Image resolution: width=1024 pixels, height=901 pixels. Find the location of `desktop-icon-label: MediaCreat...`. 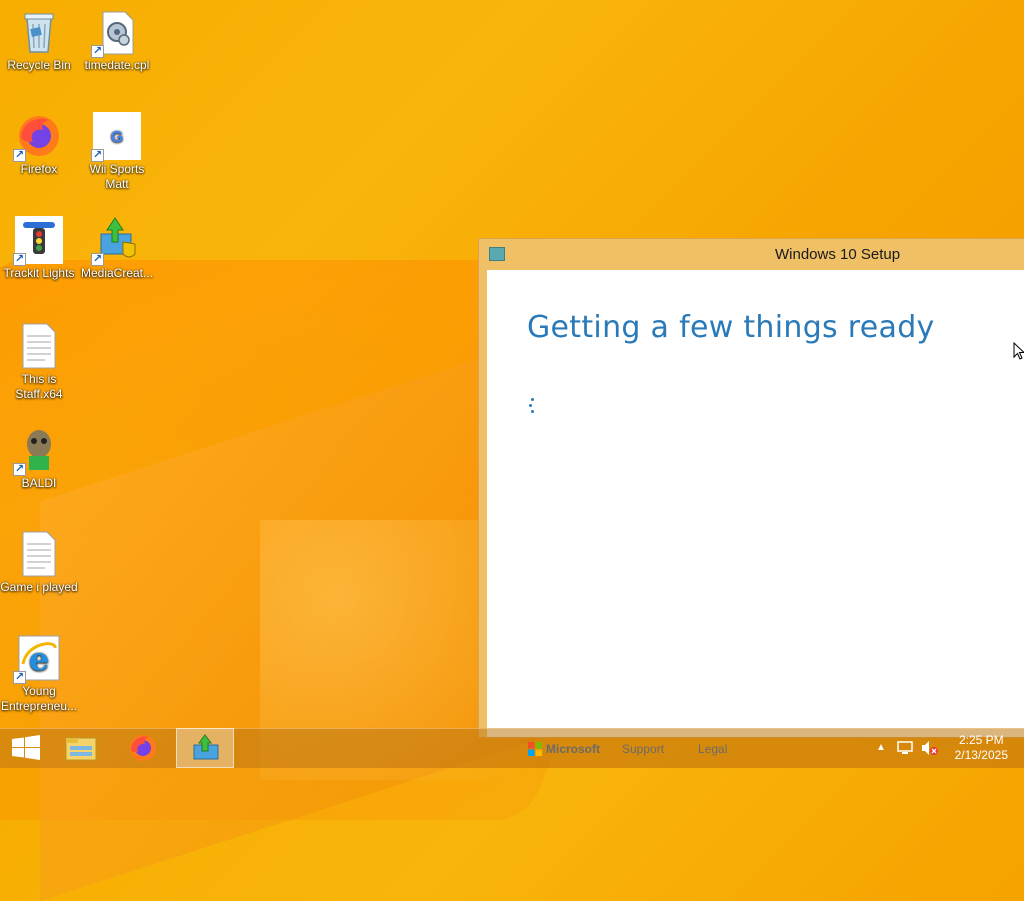

desktop-icon-label: MediaCreat... is located at coordinates (117, 273).